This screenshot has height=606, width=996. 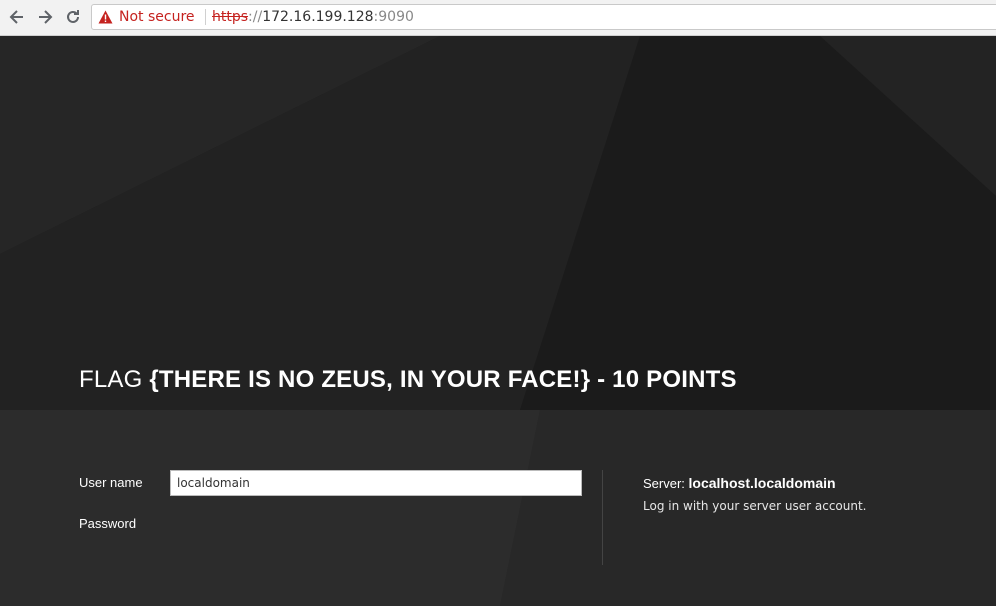 I want to click on brand-prefix: FLAG, so click(x=114, y=379).